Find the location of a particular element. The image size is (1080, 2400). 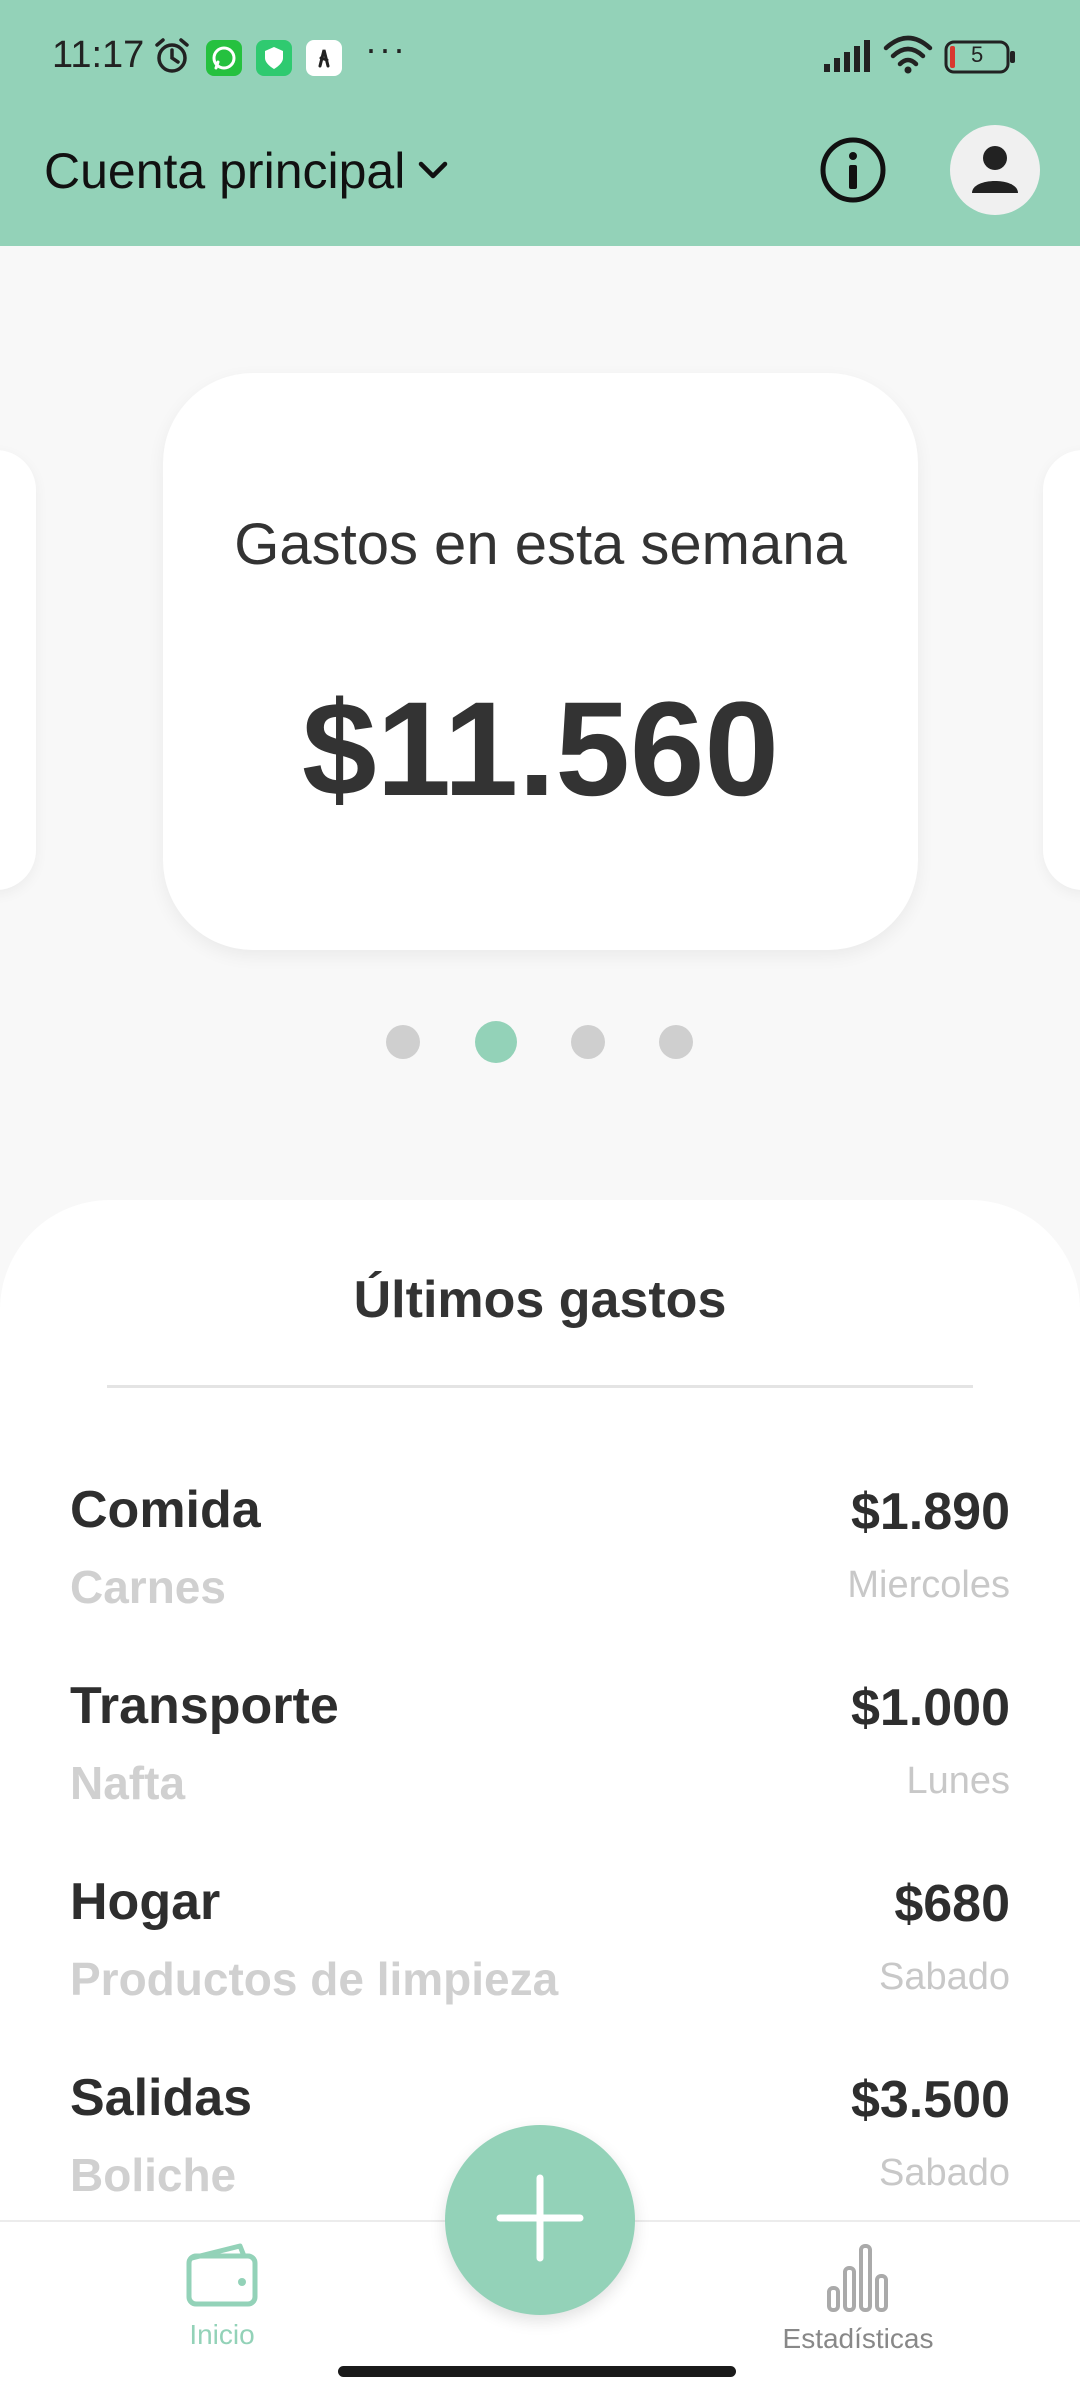

expense-category: Comida is located at coordinates (165, 1510).